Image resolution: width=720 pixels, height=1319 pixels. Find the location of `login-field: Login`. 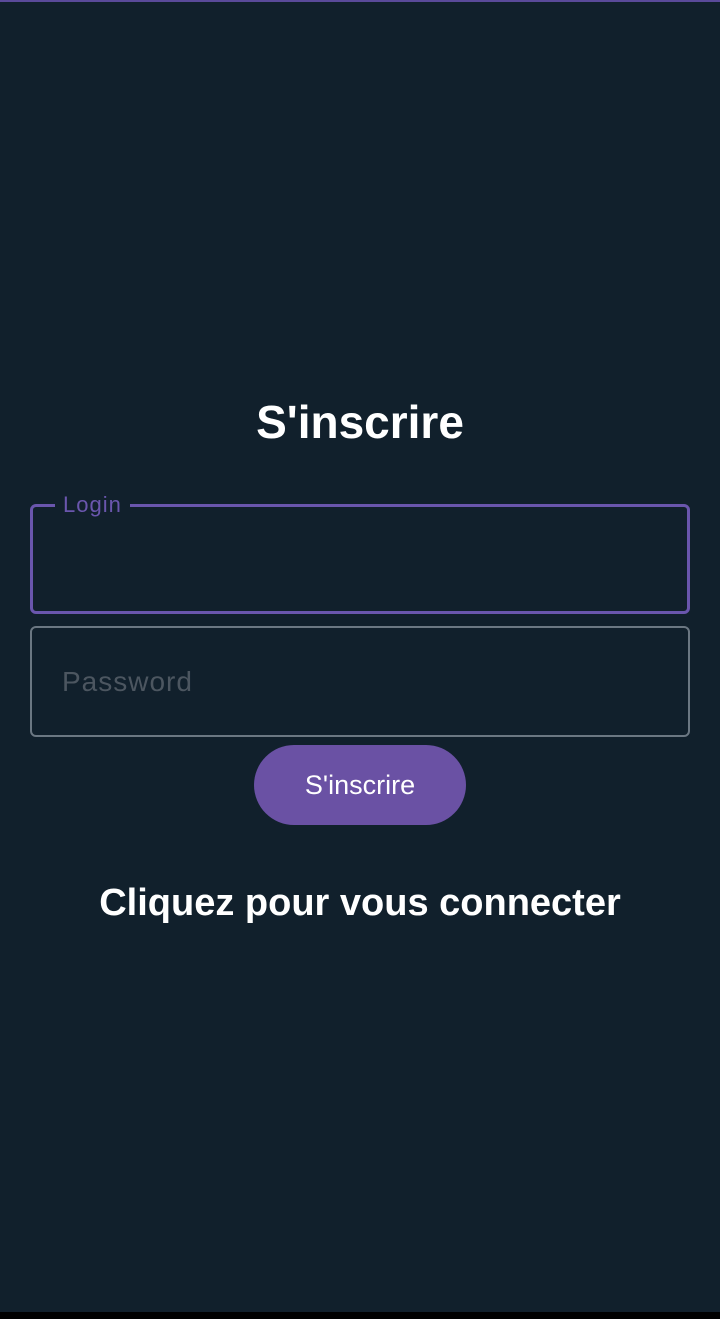

login-field: Login is located at coordinates (360, 553).